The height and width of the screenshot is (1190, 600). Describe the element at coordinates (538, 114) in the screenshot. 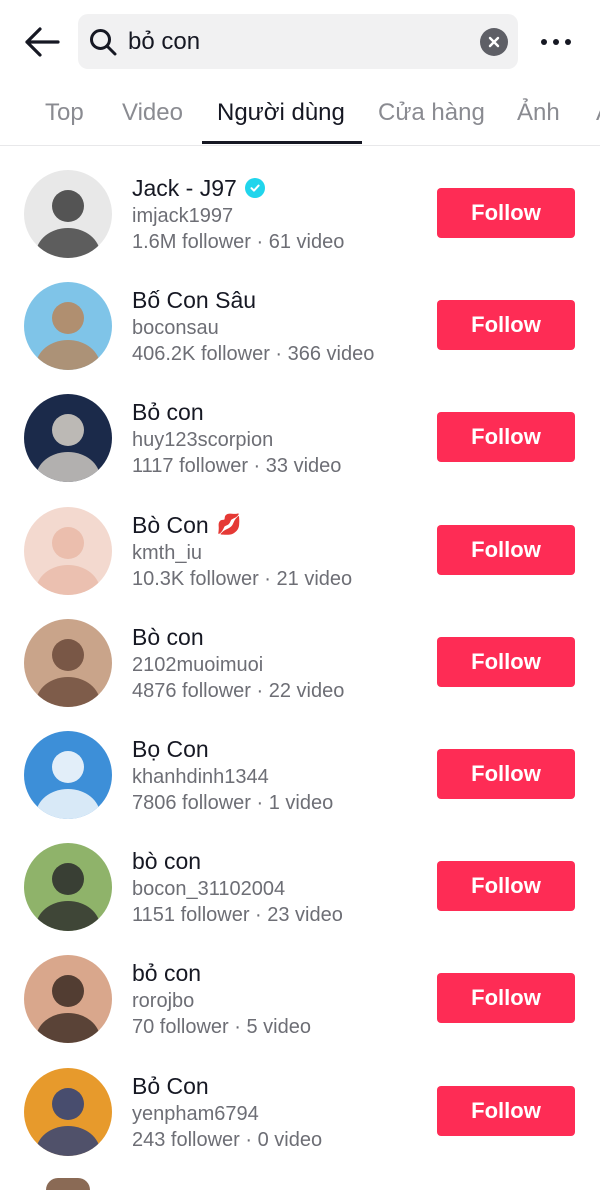

I see `tab-photos: Ảnh` at that location.